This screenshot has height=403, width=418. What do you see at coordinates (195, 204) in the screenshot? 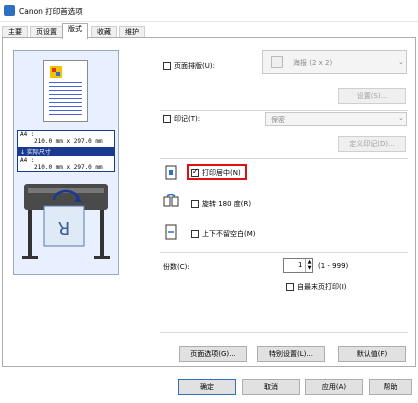
I see `rotate-180-check` at bounding box center [195, 204].